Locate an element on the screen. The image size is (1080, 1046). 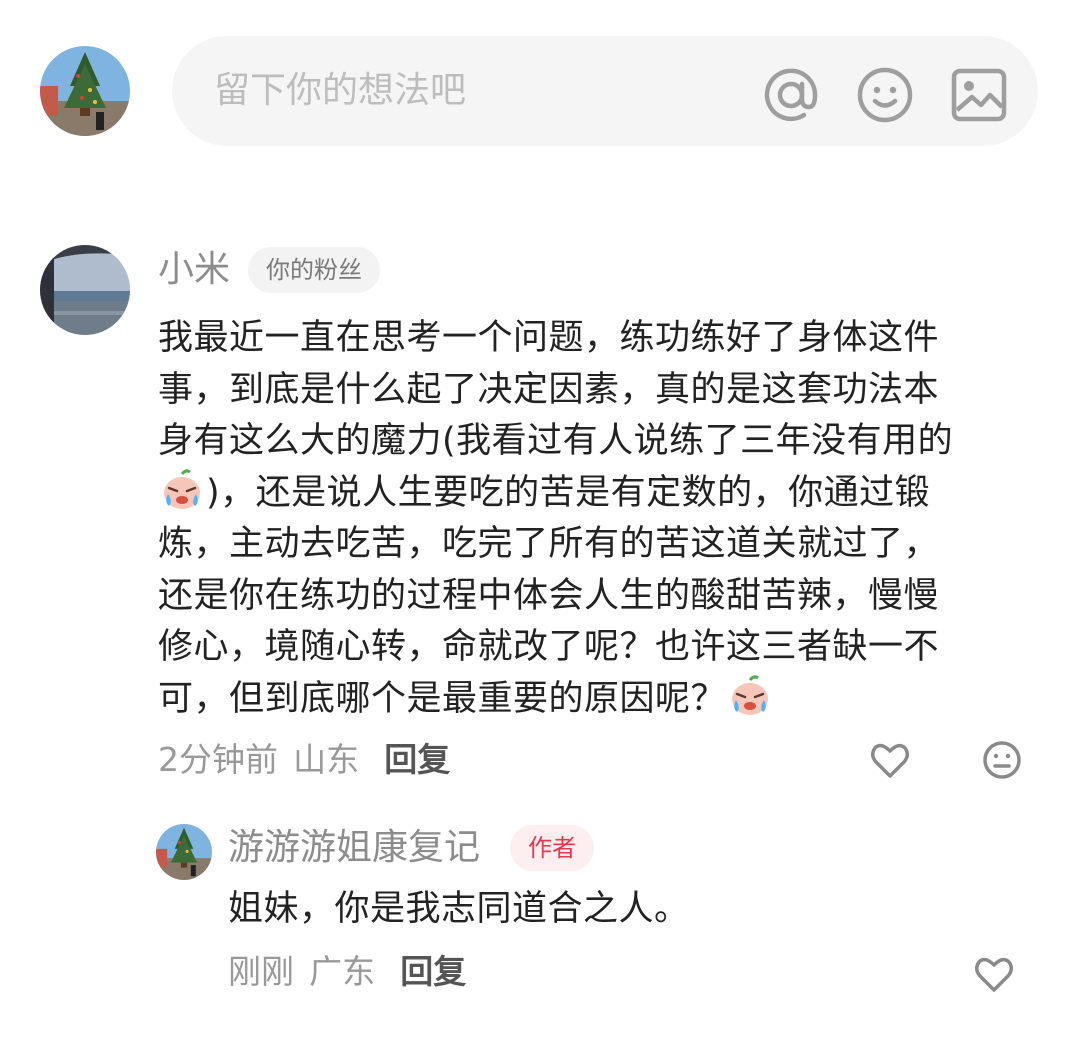
reply-like-heart-icon is located at coordinates (994, 974).